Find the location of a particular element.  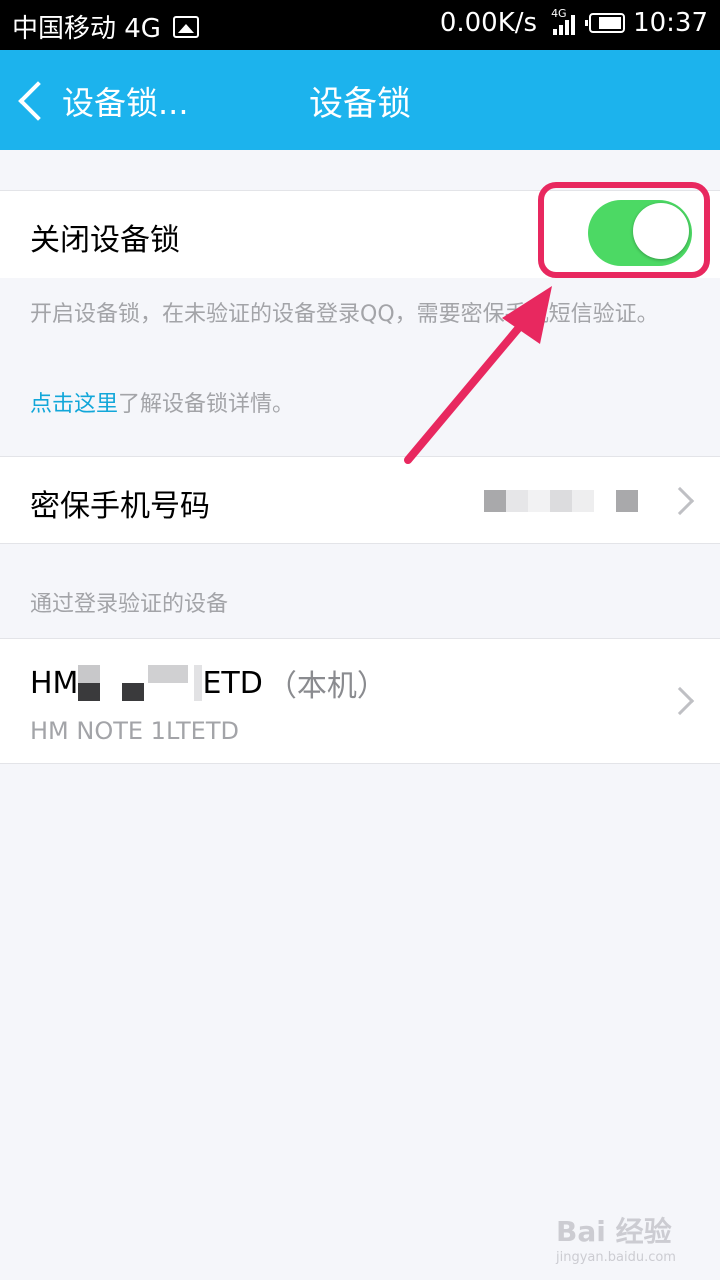

clock: 10:37 is located at coordinates (670, 23).